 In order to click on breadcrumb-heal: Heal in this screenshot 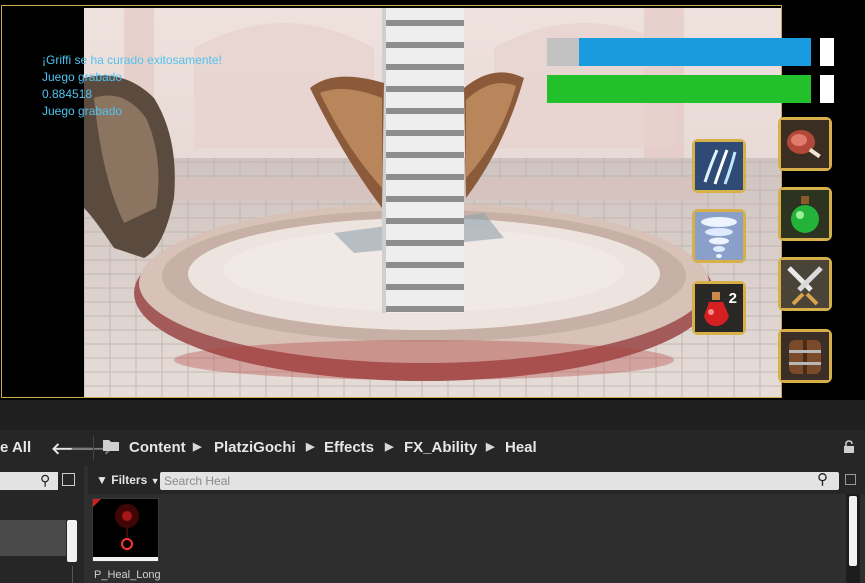, I will do `click(521, 447)`.